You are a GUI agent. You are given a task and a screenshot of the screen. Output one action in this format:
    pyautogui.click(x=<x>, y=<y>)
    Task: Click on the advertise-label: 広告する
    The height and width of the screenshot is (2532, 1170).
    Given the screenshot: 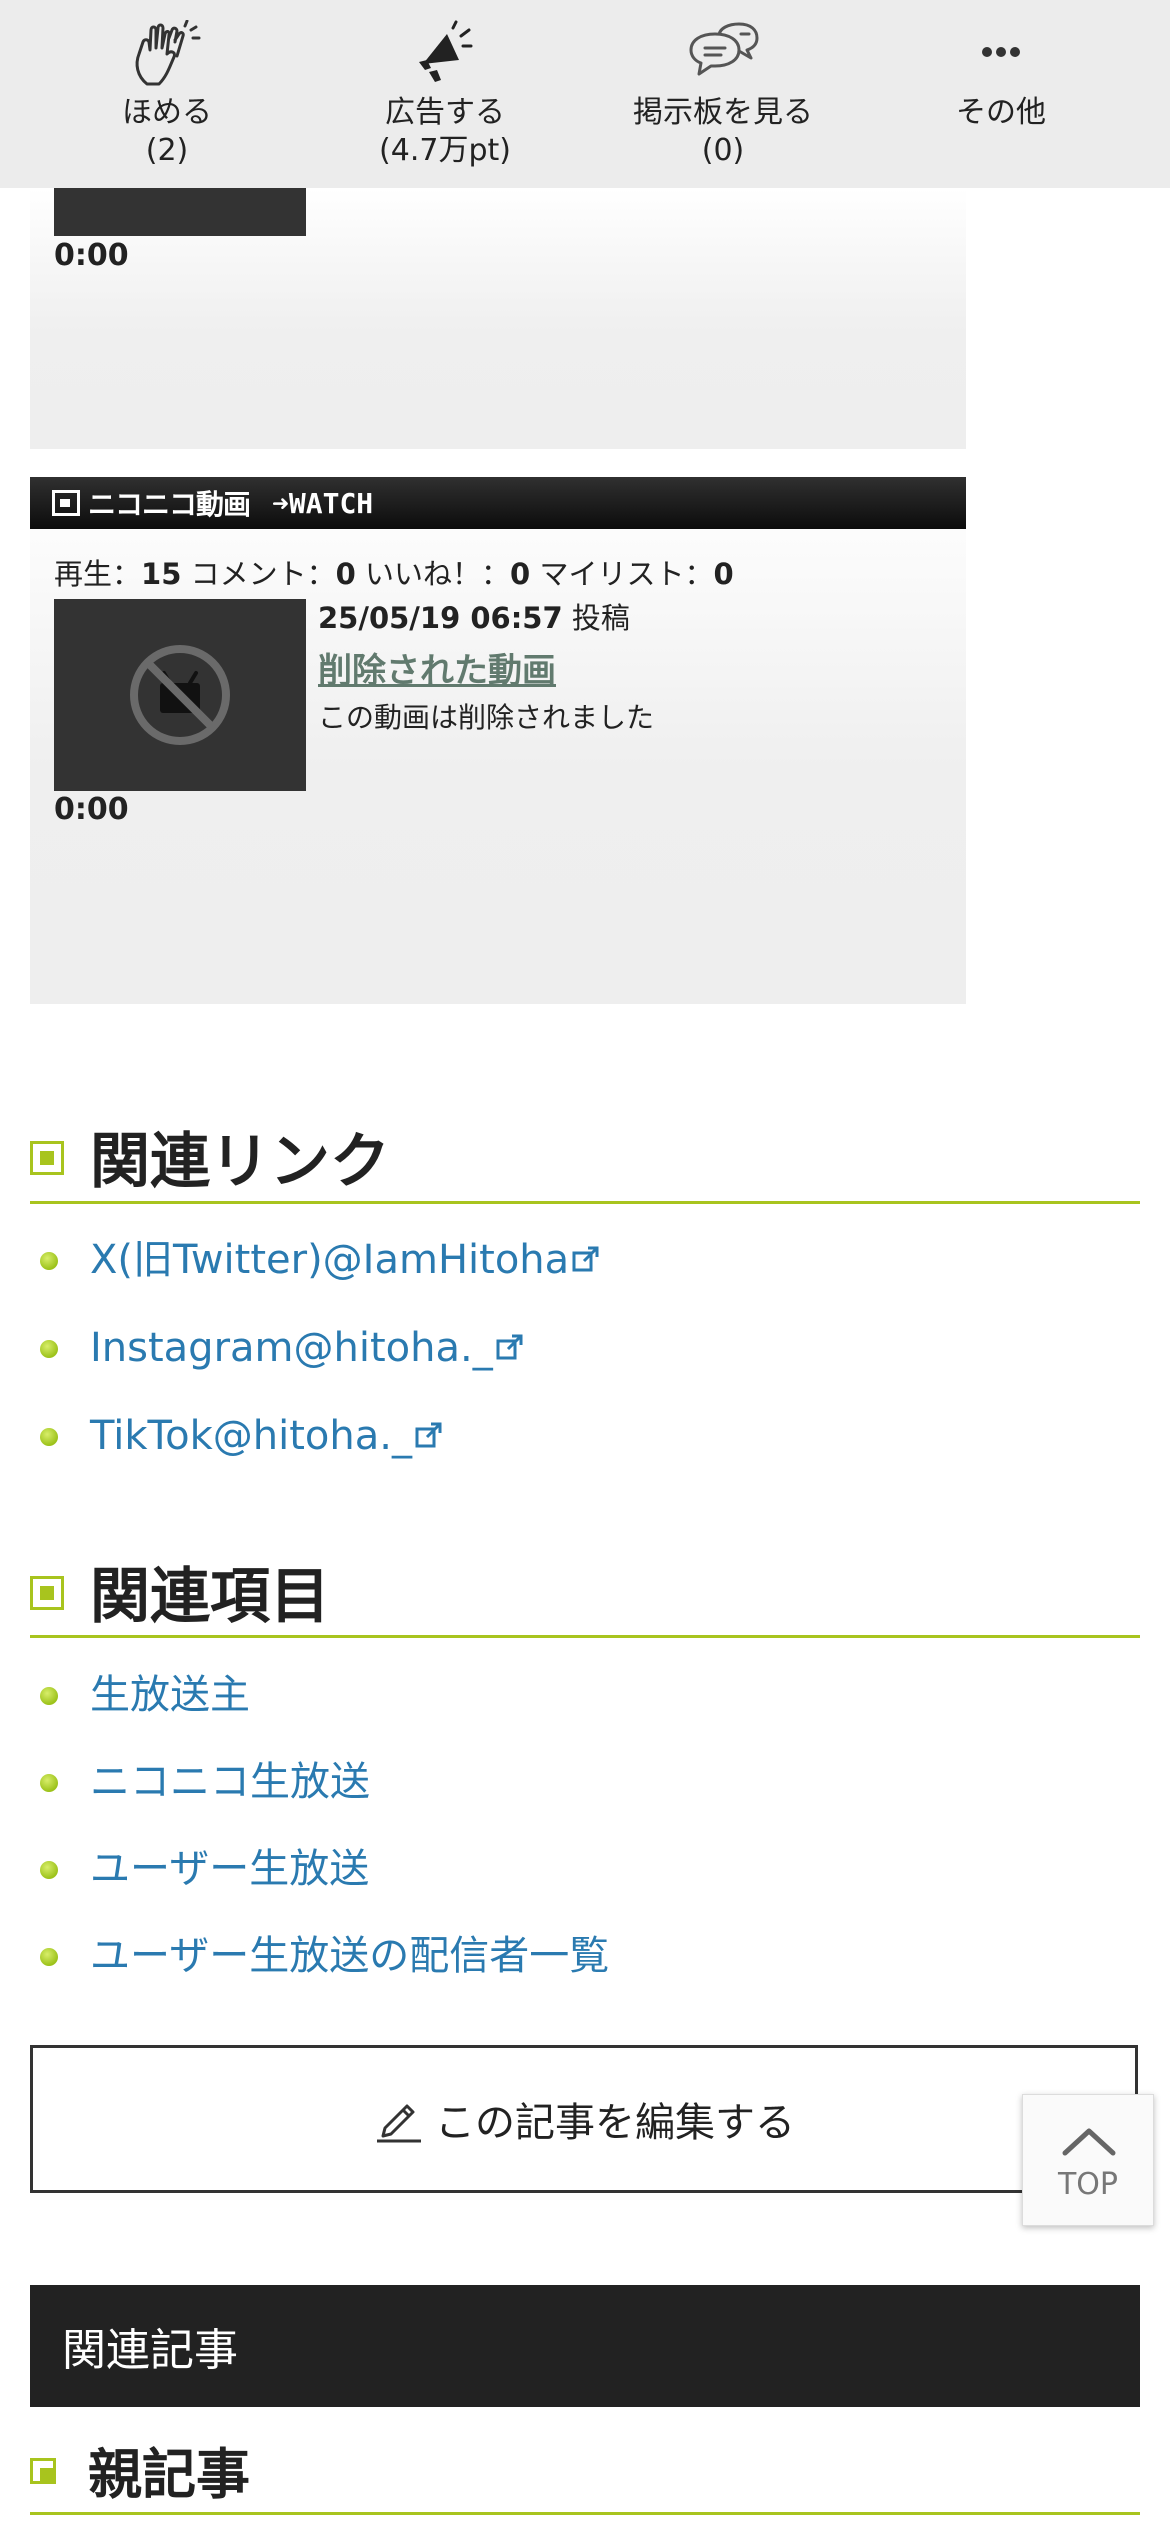 What is the action you would take?
    pyautogui.click(x=445, y=112)
    